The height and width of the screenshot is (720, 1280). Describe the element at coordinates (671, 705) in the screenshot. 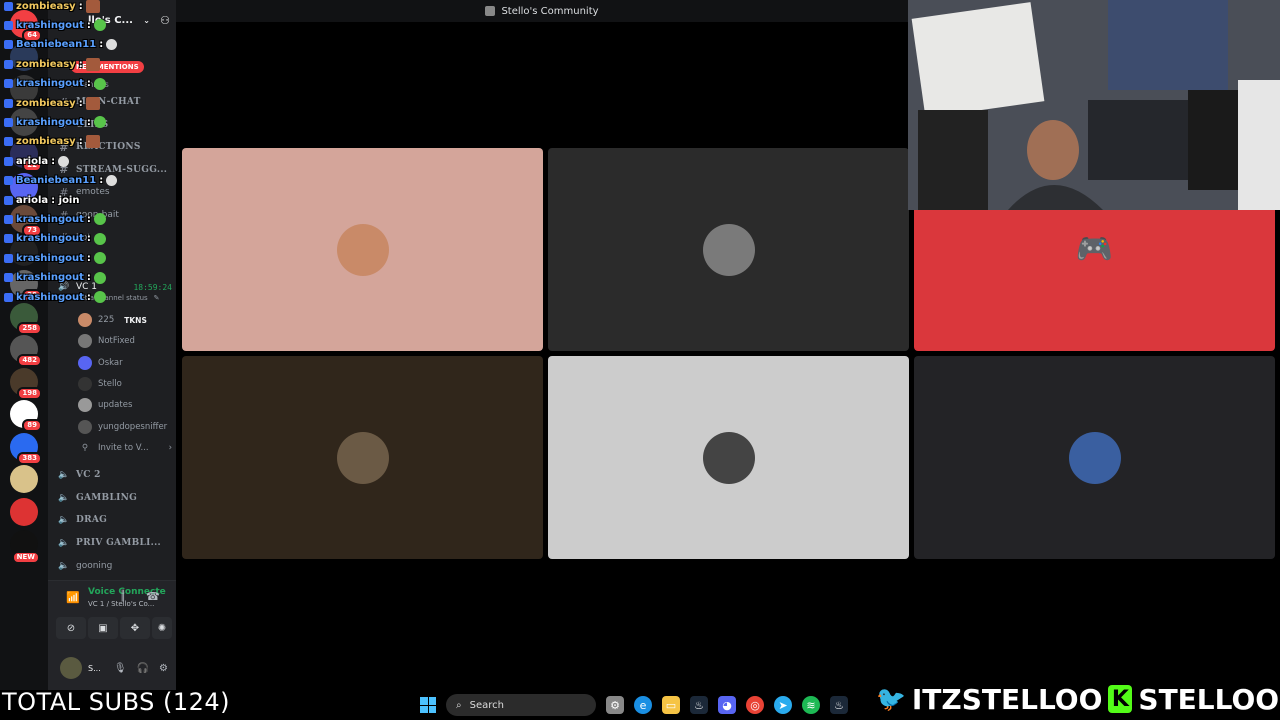

I see `file-explorer-icon: ▭` at that location.